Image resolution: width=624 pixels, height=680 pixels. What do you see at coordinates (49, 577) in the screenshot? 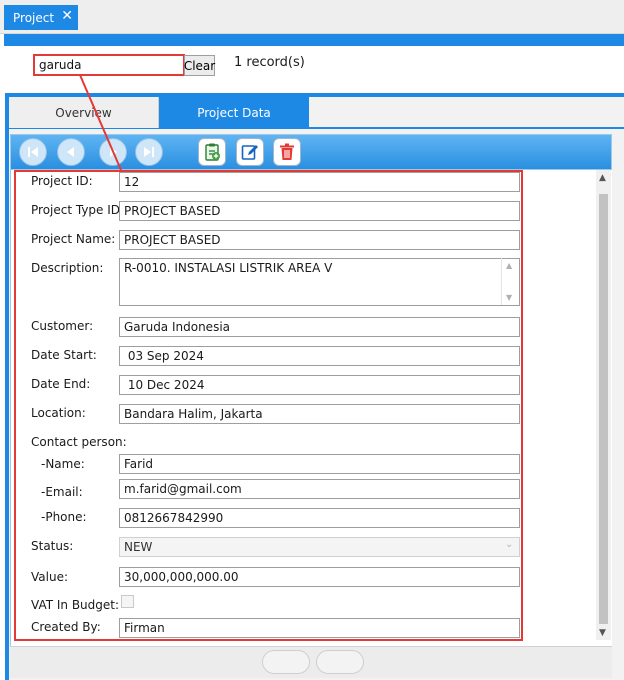
I see `value-label: Value:` at bounding box center [49, 577].